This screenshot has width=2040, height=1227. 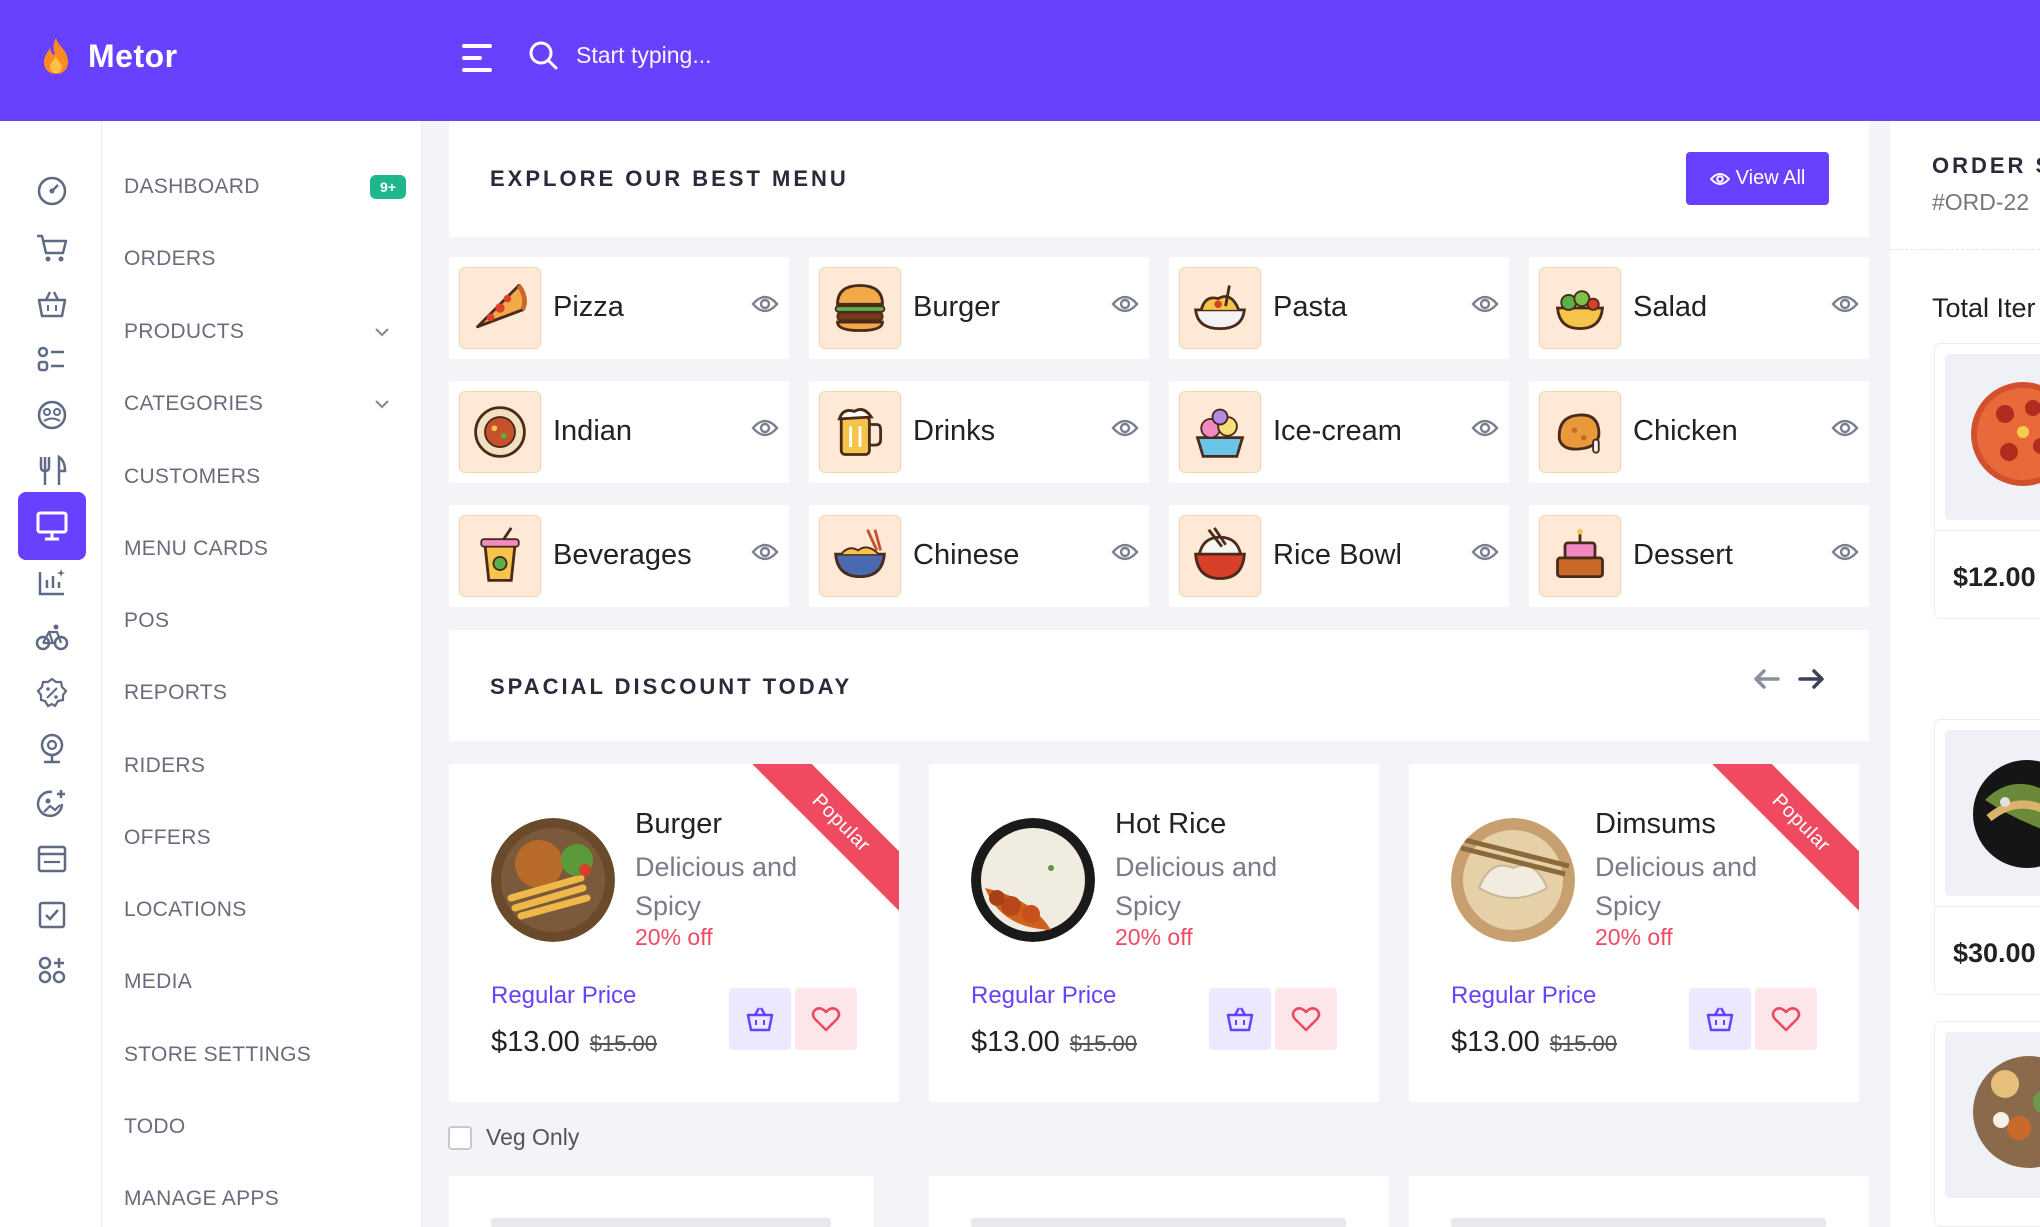 I want to click on sidebar-item-label: STORE SETTINGS, so click(x=218, y=1054).